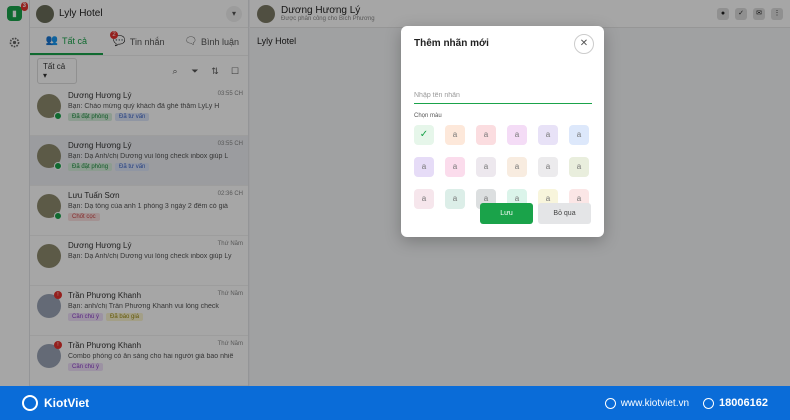 The width and height of the screenshot is (790, 420). Describe the element at coordinates (30, 403) in the screenshot. I see `brand-logo-icon` at that location.